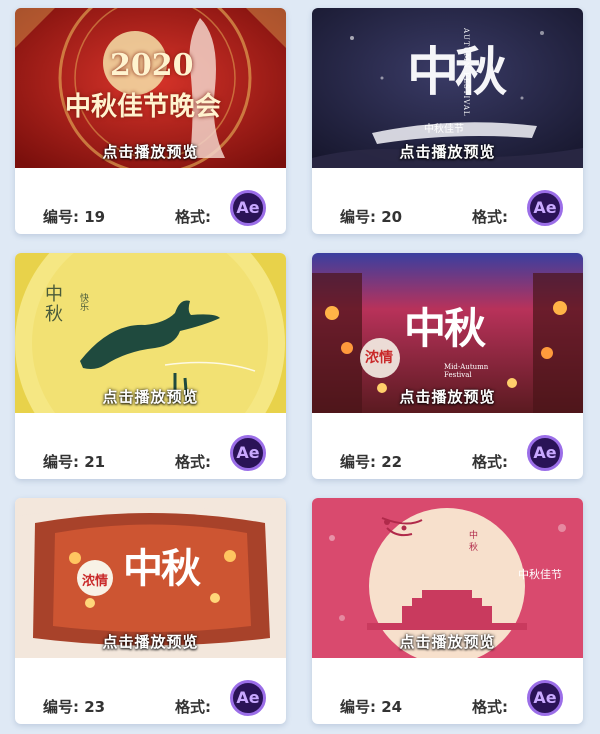 The image size is (600, 734). I want to click on video-thumbnail: 2020 中秋佳节晚会 点击播放预览, so click(150, 88).